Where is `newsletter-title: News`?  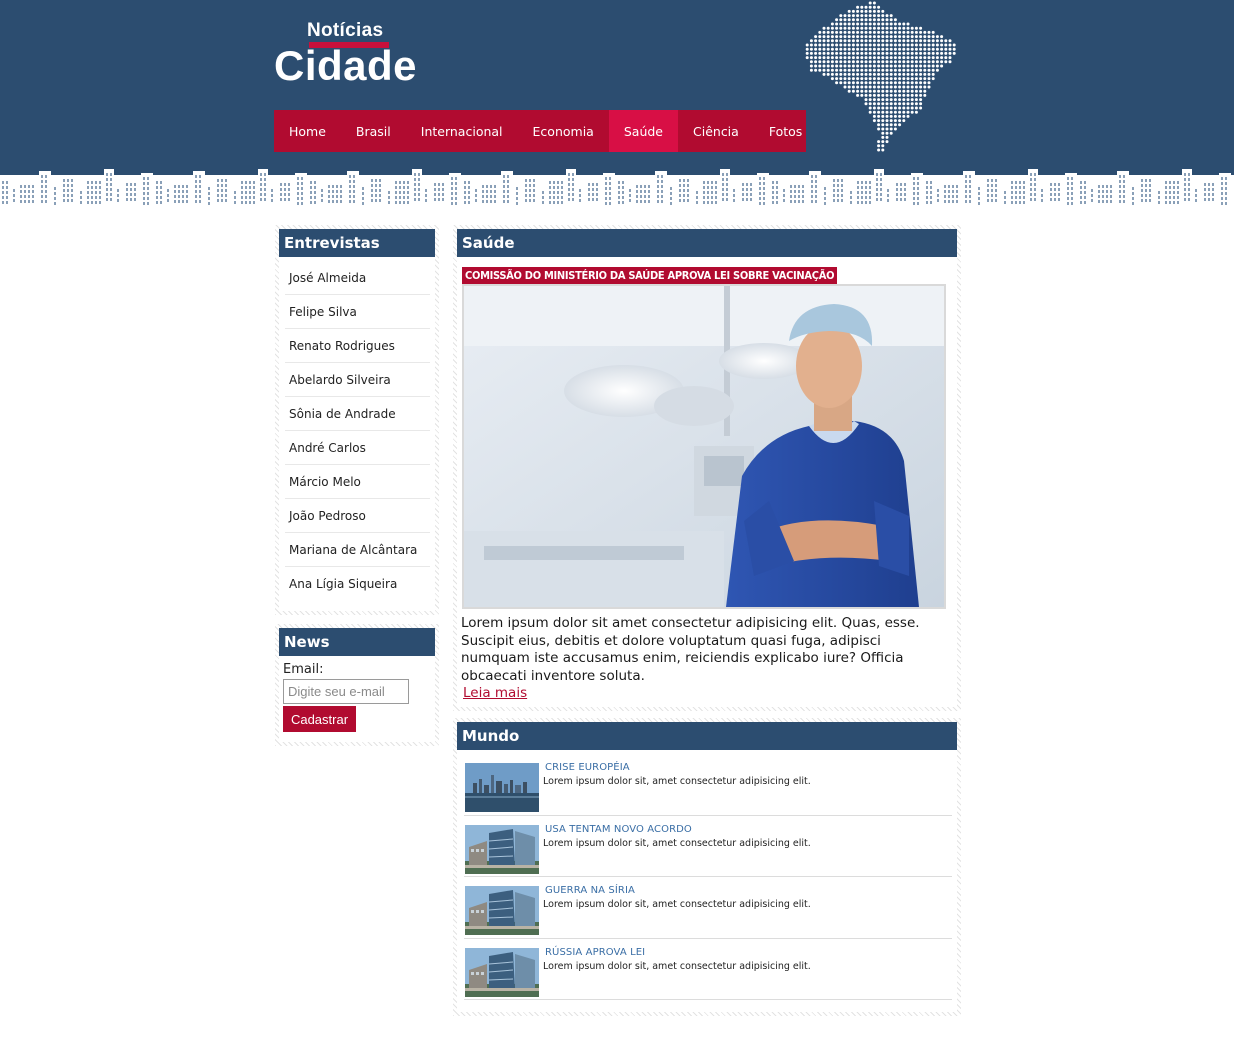 newsletter-title: News is located at coordinates (357, 642).